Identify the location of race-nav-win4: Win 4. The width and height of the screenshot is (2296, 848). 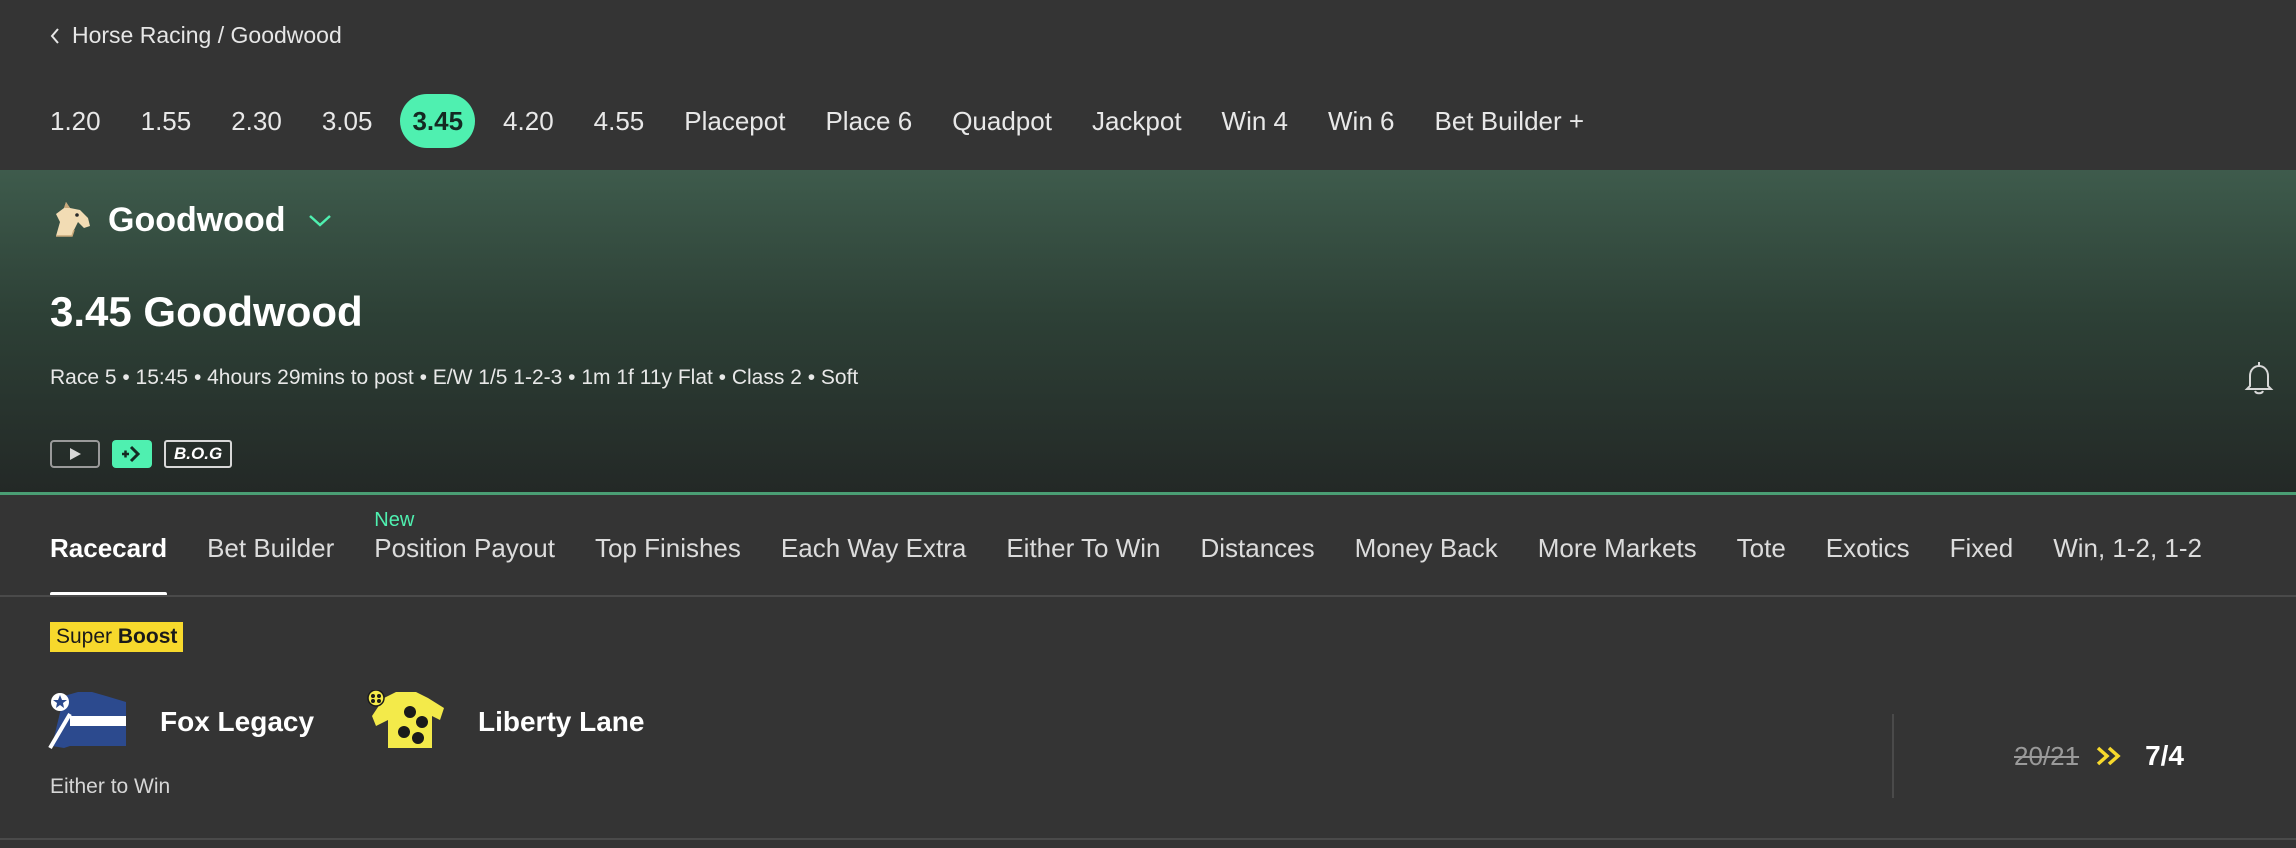
(1255, 121).